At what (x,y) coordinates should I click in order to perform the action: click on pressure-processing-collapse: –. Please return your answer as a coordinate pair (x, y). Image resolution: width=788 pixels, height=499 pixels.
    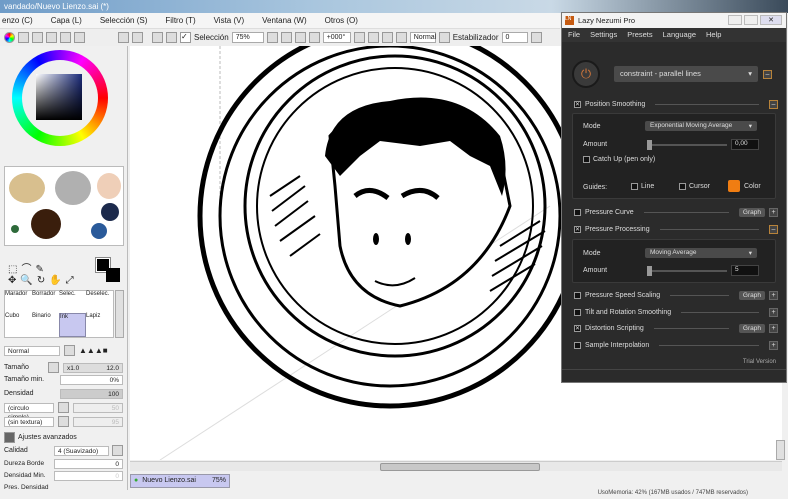
    Looking at the image, I should click on (773, 229).